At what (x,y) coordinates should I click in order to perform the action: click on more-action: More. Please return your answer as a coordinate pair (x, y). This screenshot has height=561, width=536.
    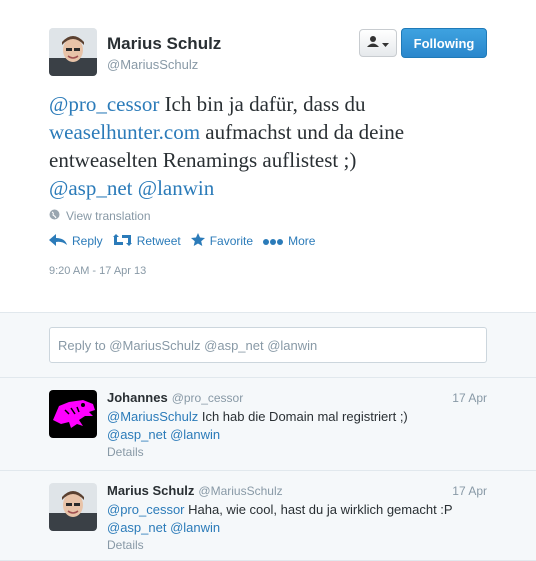
    Looking at the image, I should click on (289, 241).